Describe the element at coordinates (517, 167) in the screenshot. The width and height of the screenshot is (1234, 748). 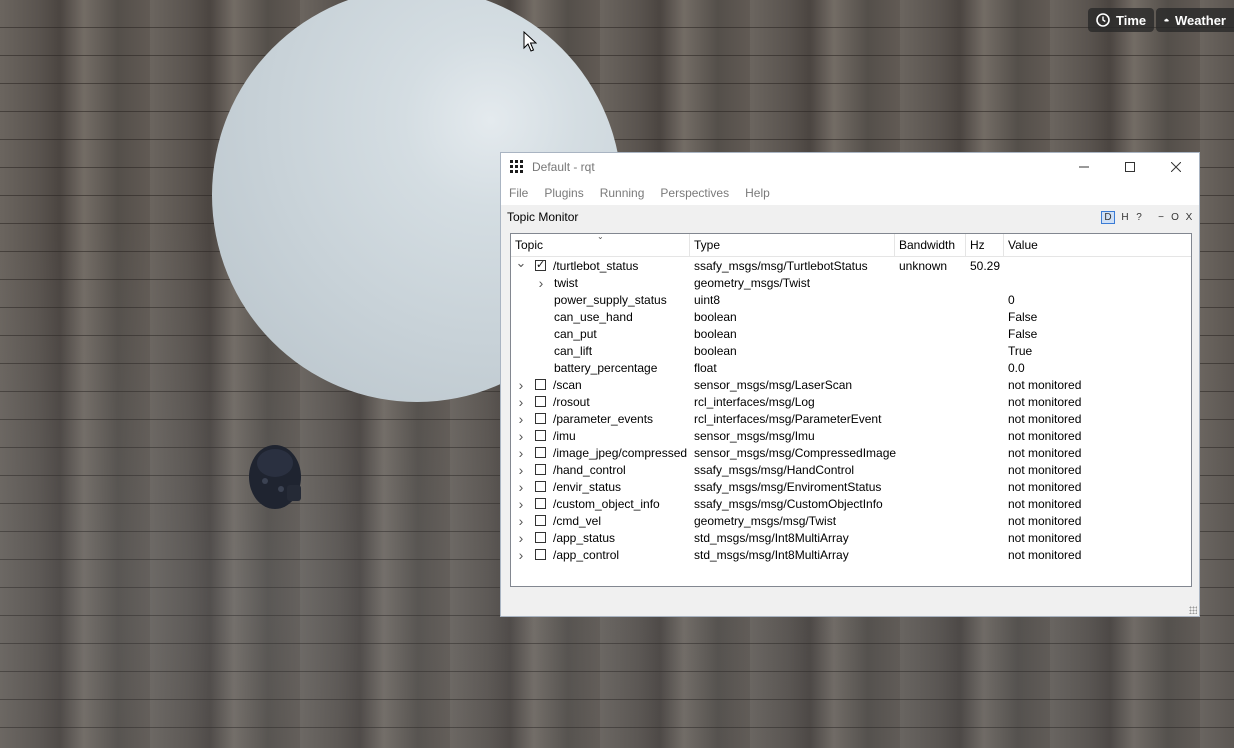
I see `app-grid-icon` at that location.